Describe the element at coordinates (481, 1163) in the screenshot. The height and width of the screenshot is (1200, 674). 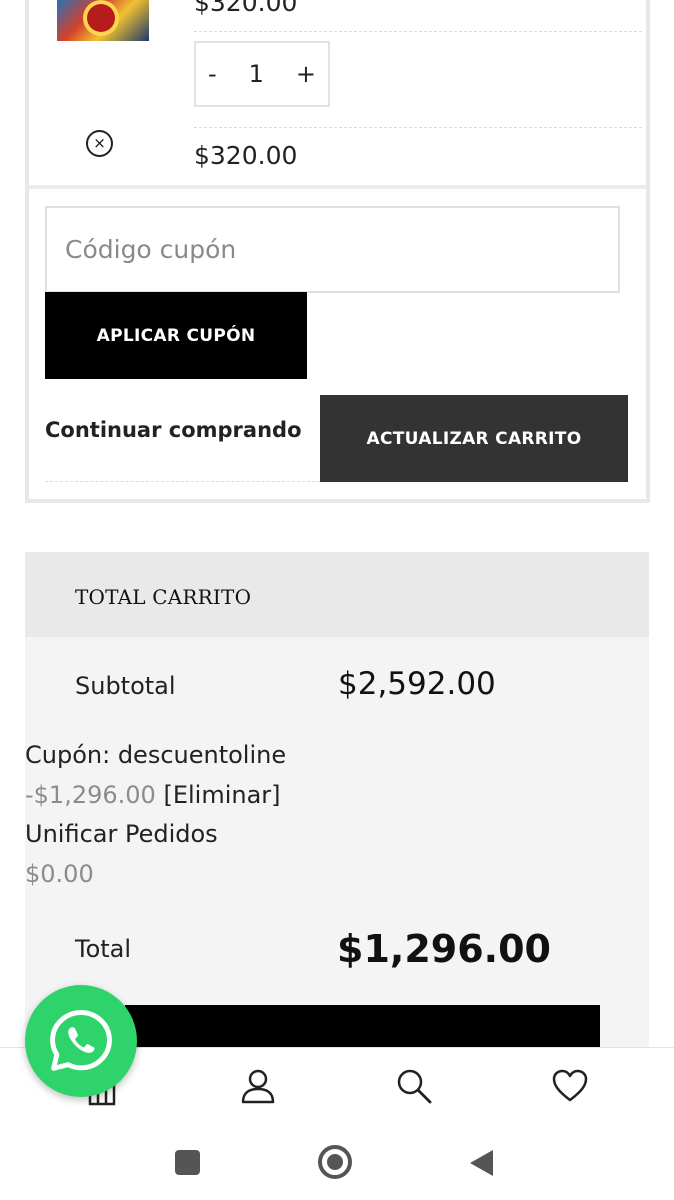
I see `back-icon` at that location.